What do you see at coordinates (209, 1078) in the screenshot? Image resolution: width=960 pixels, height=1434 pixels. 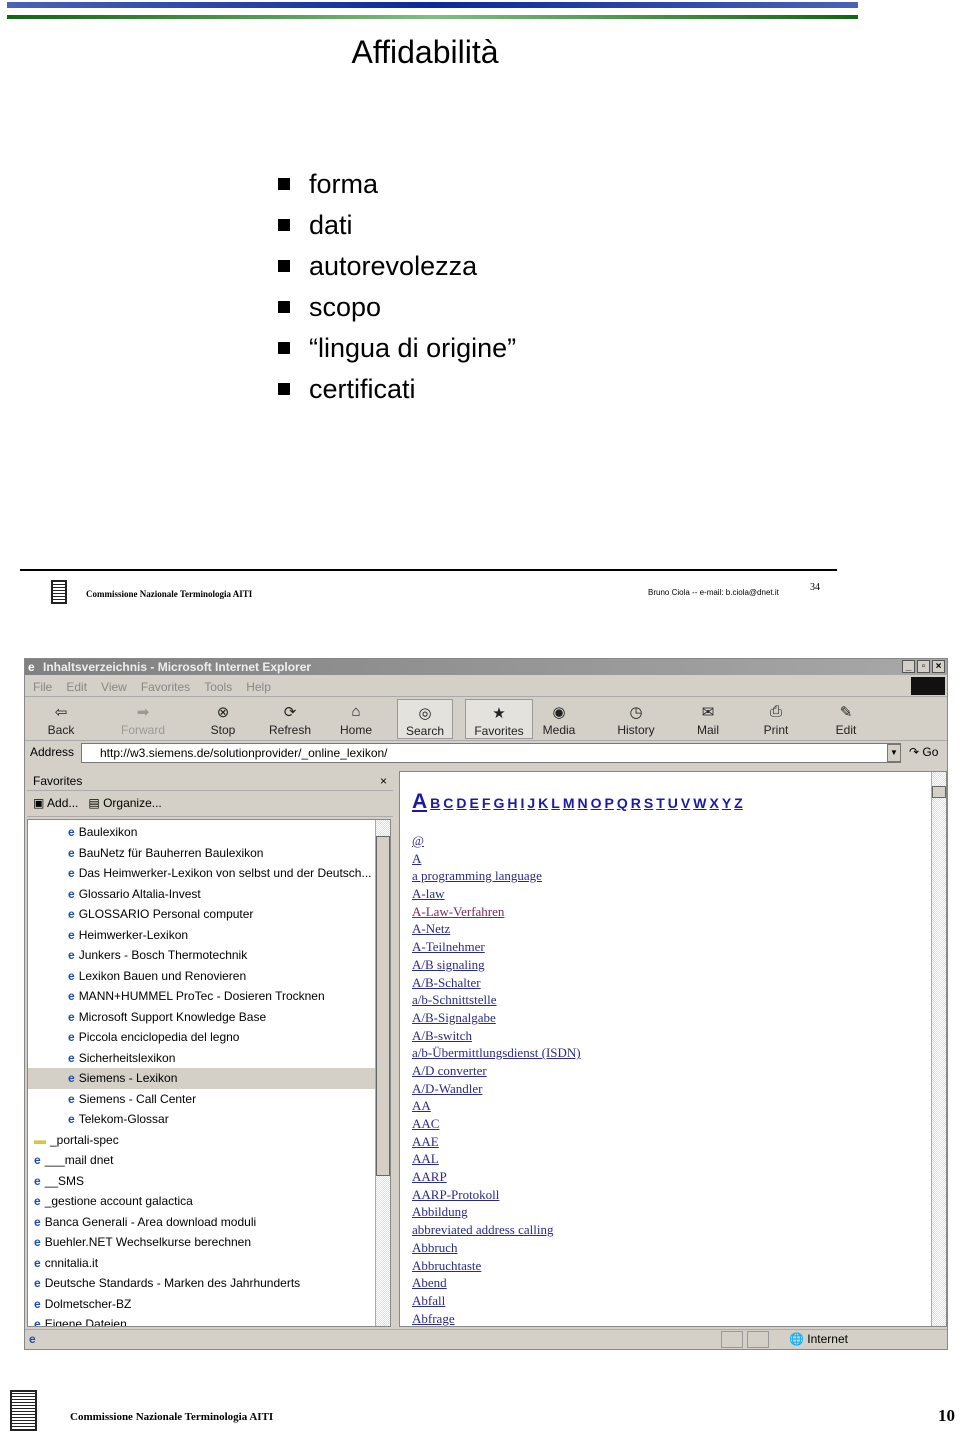 I see `favorite-item: e Siemens - Lexikon` at bounding box center [209, 1078].